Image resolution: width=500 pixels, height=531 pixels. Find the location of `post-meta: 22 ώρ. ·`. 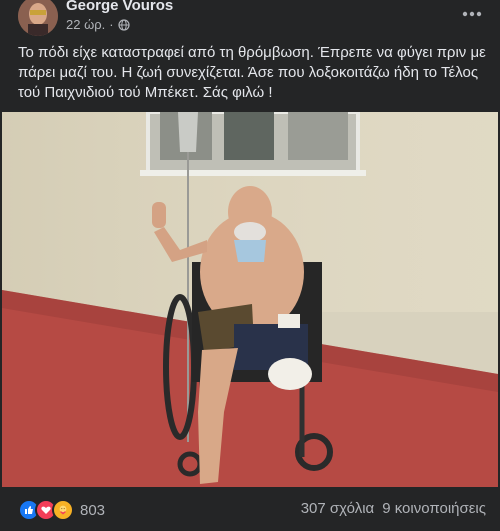

post-meta: 22 ώρ. · is located at coordinates (98, 24).